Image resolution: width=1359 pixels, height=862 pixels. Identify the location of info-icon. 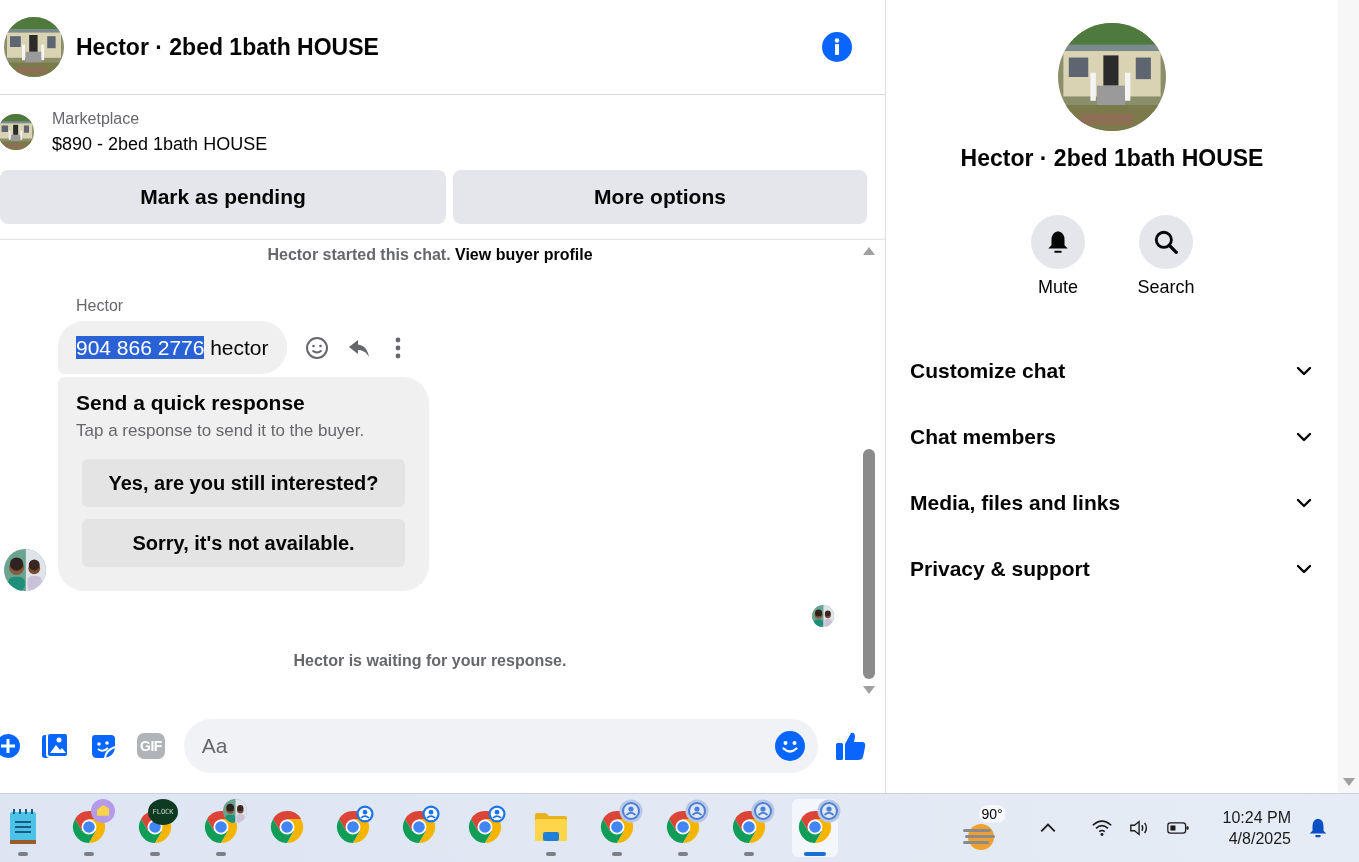
(837, 47).